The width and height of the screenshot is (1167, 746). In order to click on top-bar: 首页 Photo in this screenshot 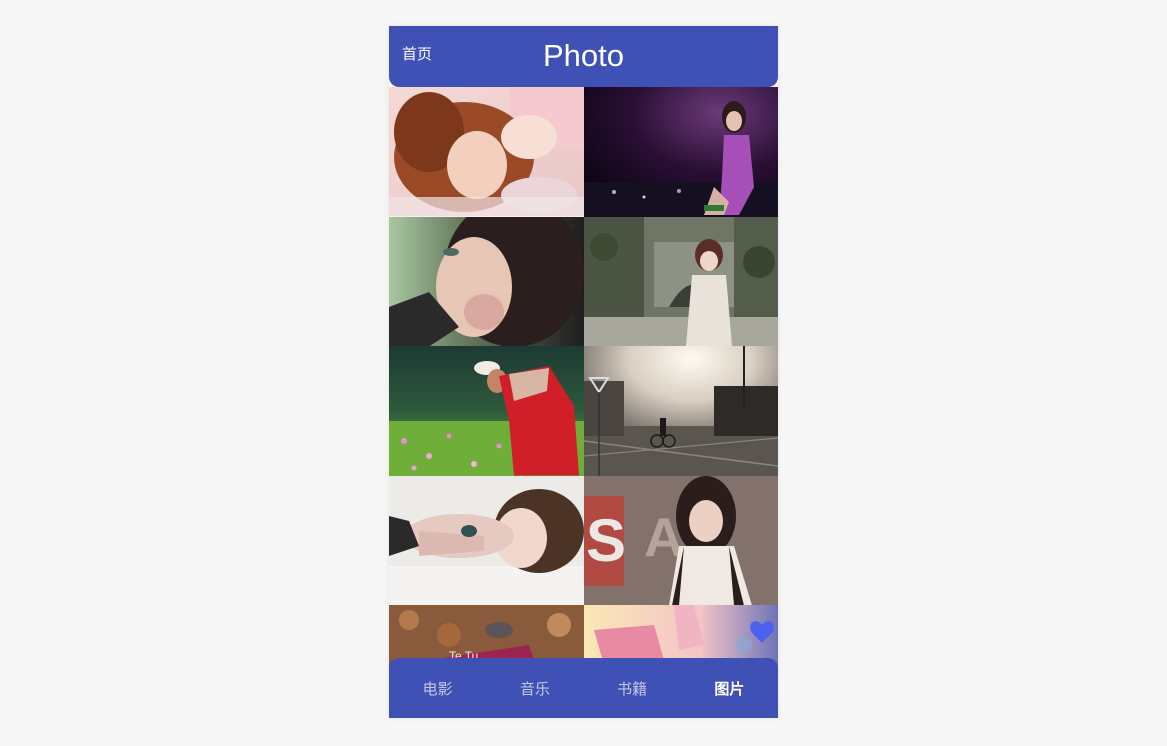, I will do `click(583, 56)`.